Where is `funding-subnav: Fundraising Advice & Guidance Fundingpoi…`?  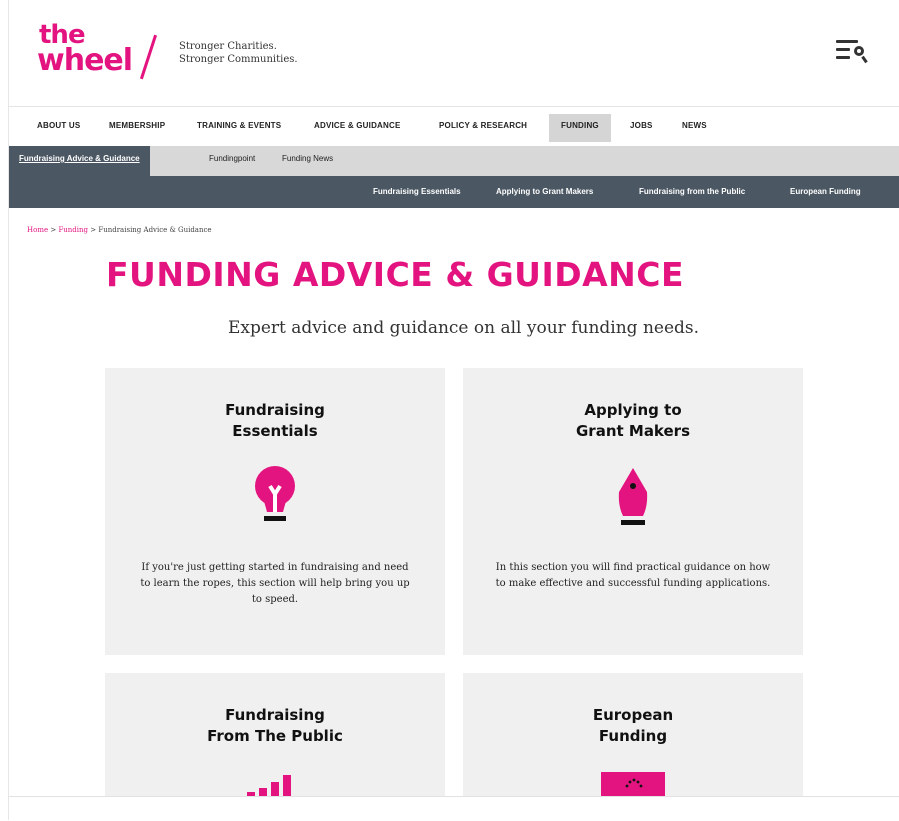
funding-subnav: Fundraising Advice & Guidance Fundingpoi… is located at coordinates (454, 161).